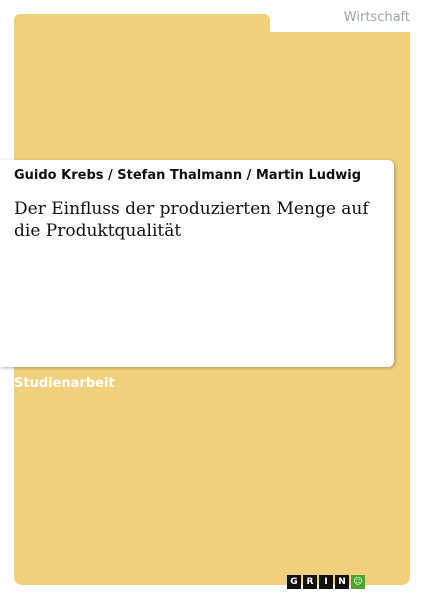  Describe the element at coordinates (294, 582) in the screenshot. I see `logo-letter: G` at that location.